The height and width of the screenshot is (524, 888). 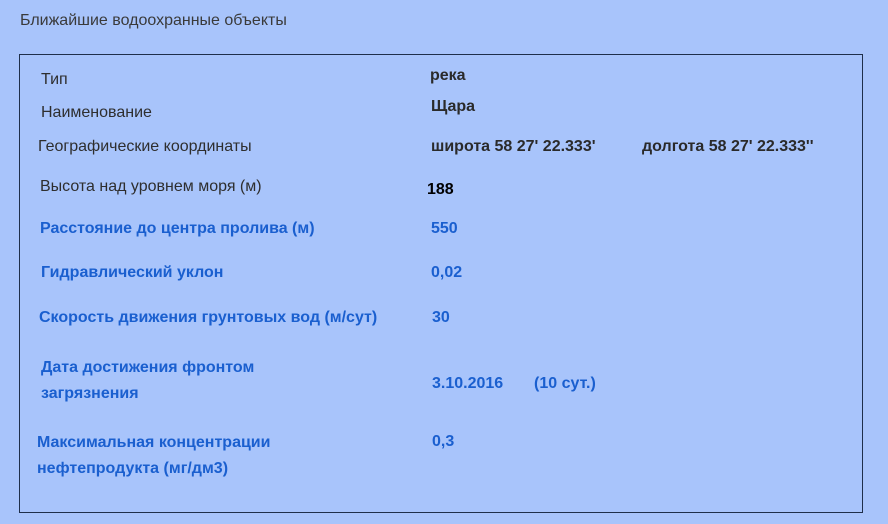 I want to click on groundwater-speed-label: Скорость движения грунтовых вод (м/сут), so click(x=208, y=317).